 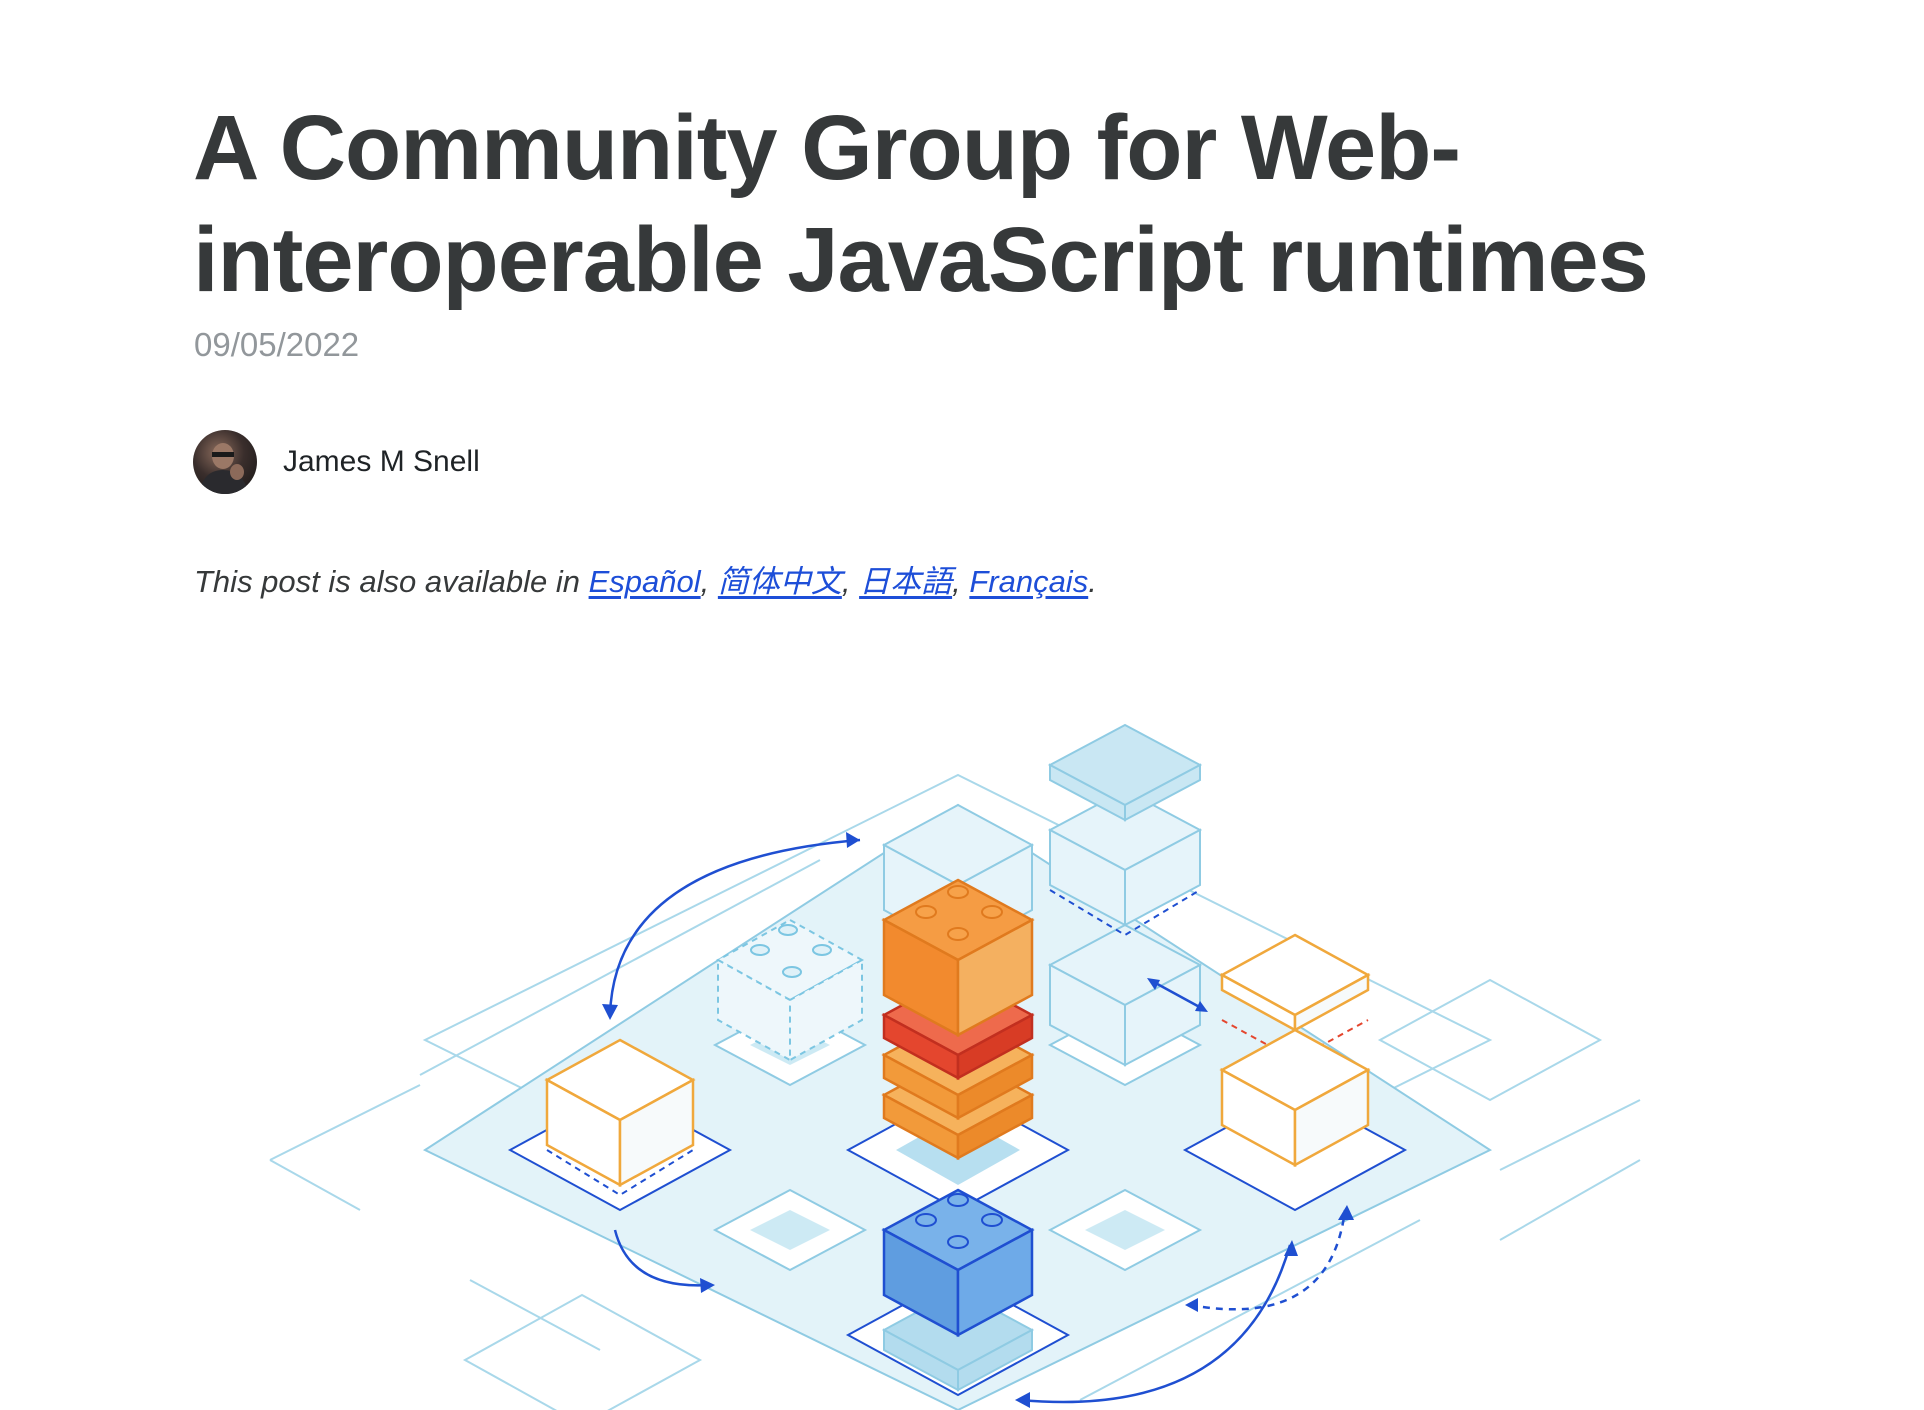 What do you see at coordinates (381, 462) in the screenshot?
I see `author-name: James M Snell` at bounding box center [381, 462].